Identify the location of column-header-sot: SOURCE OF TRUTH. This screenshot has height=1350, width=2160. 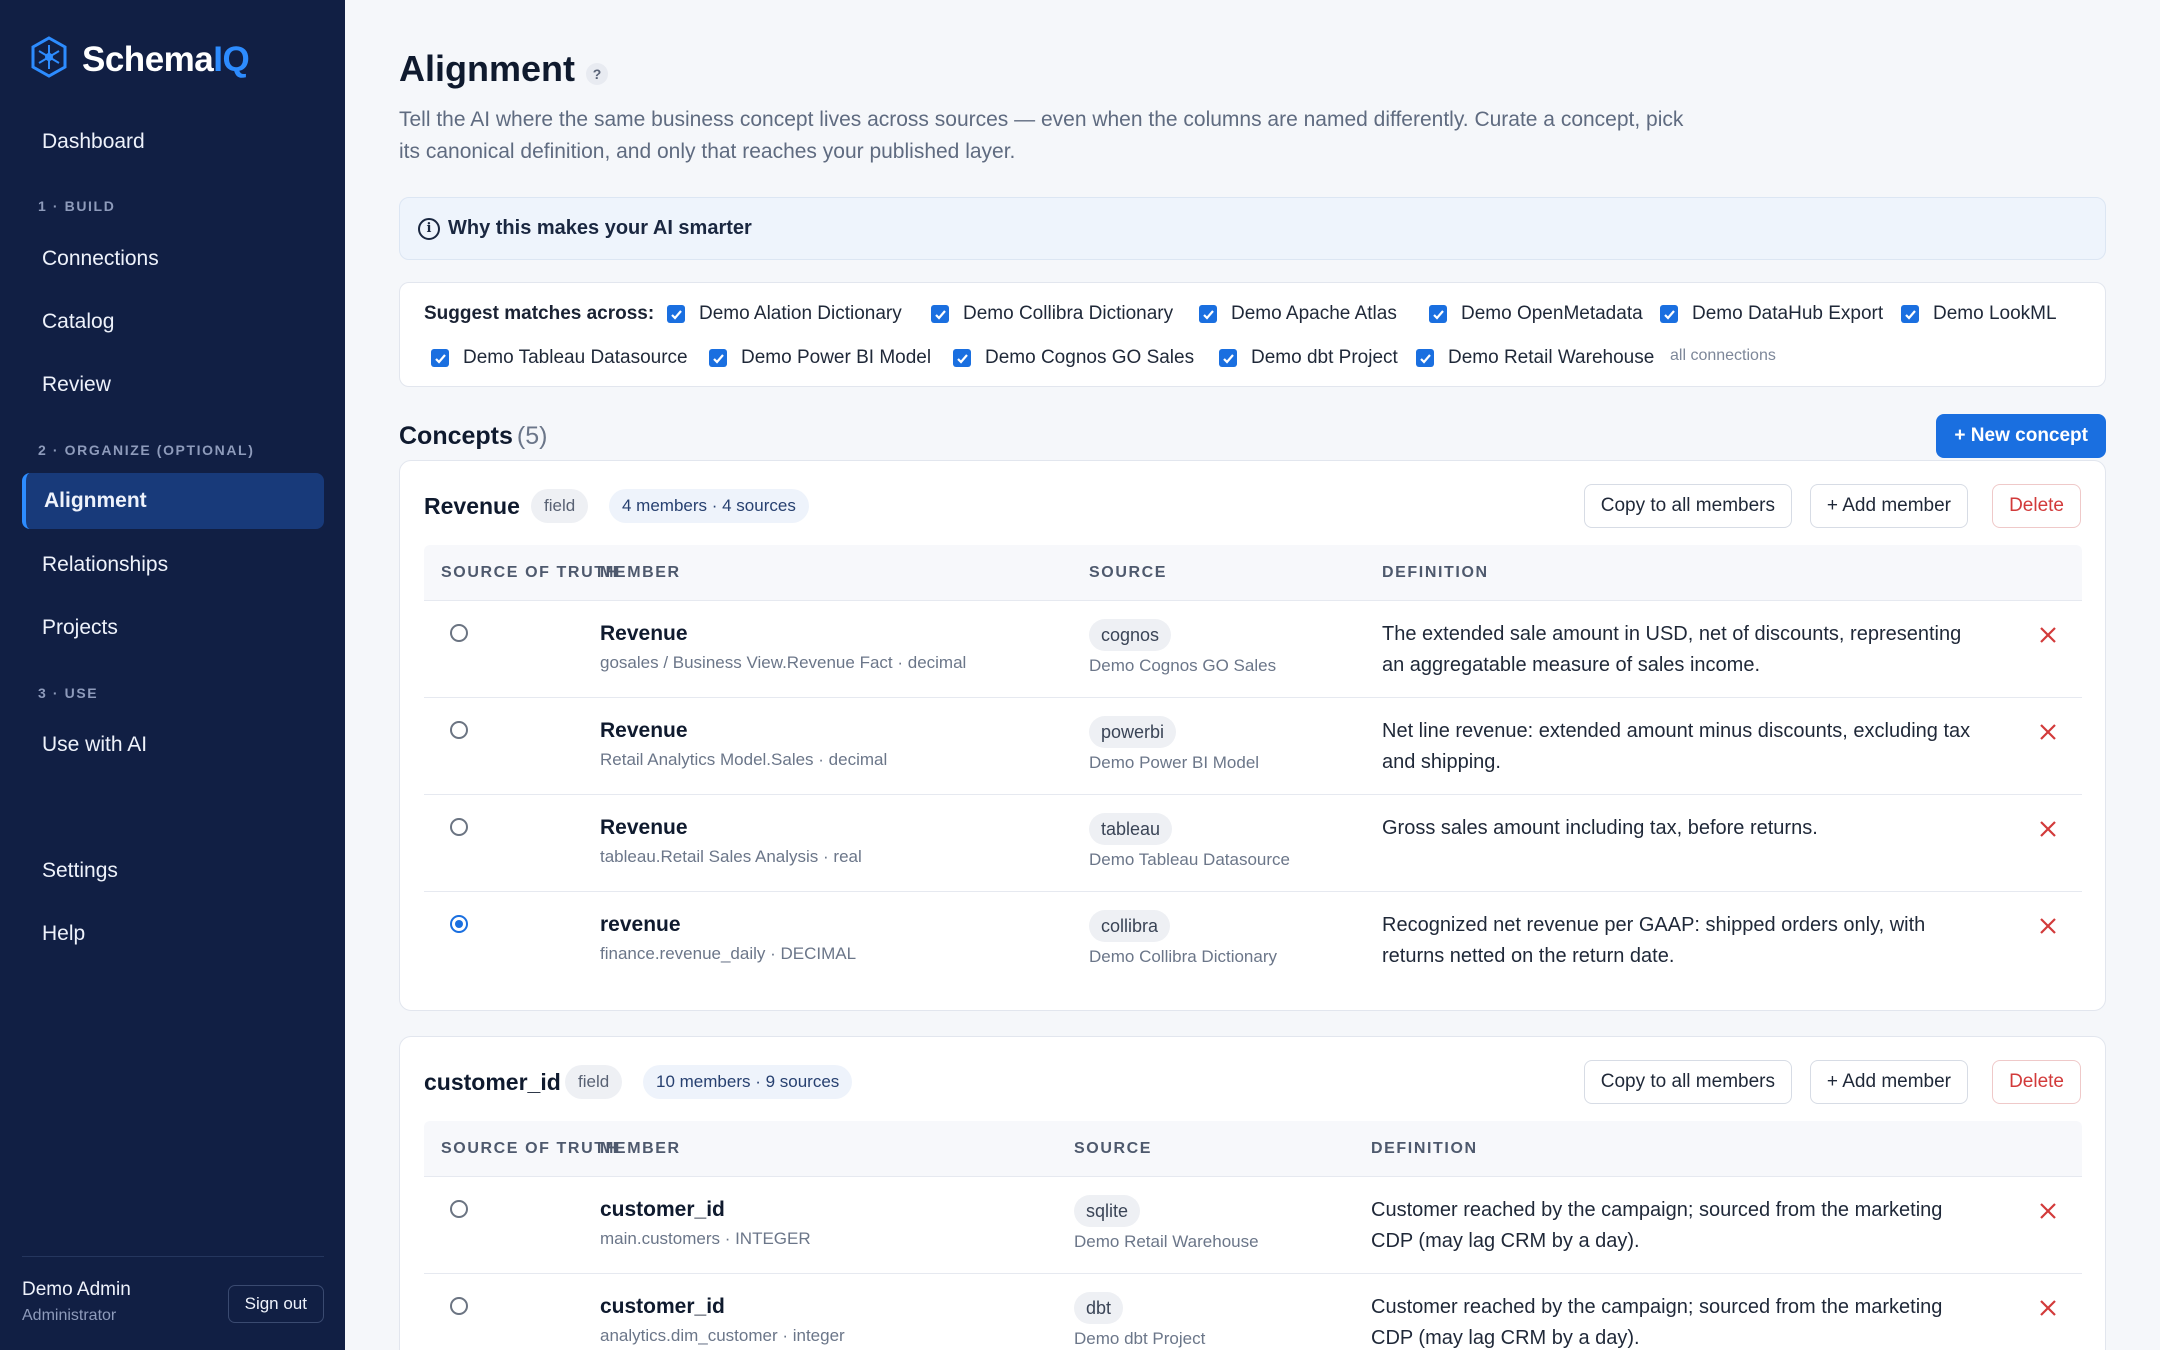
(530, 1148).